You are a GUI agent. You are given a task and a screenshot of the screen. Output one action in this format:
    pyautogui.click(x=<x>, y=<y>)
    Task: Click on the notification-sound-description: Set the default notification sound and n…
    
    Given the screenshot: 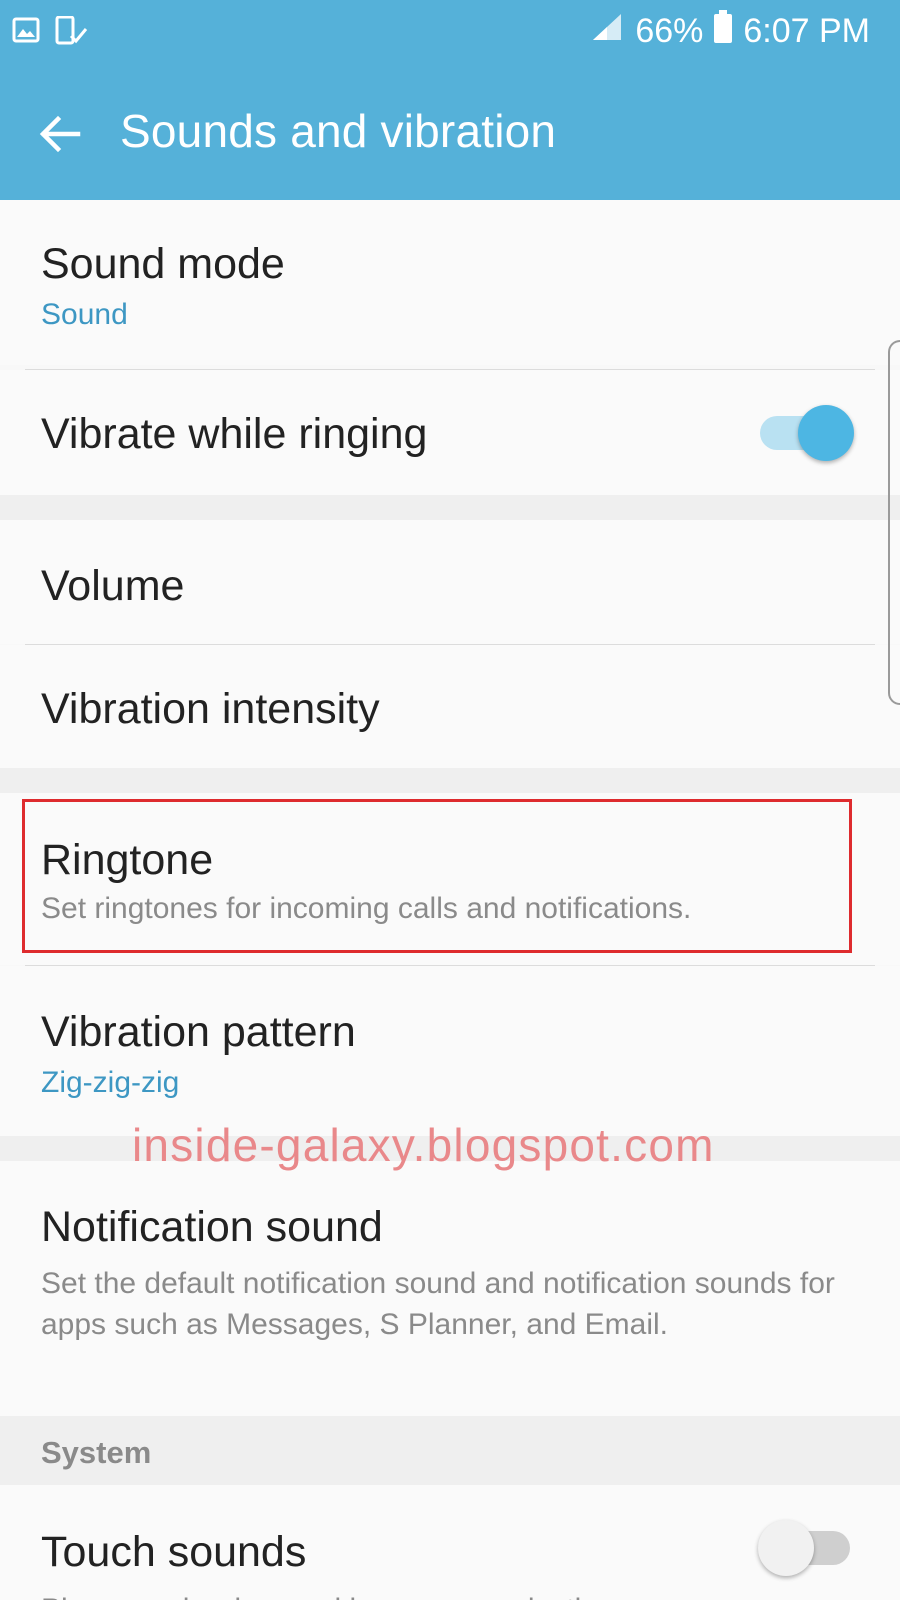 What is the action you would take?
    pyautogui.click(x=438, y=1304)
    